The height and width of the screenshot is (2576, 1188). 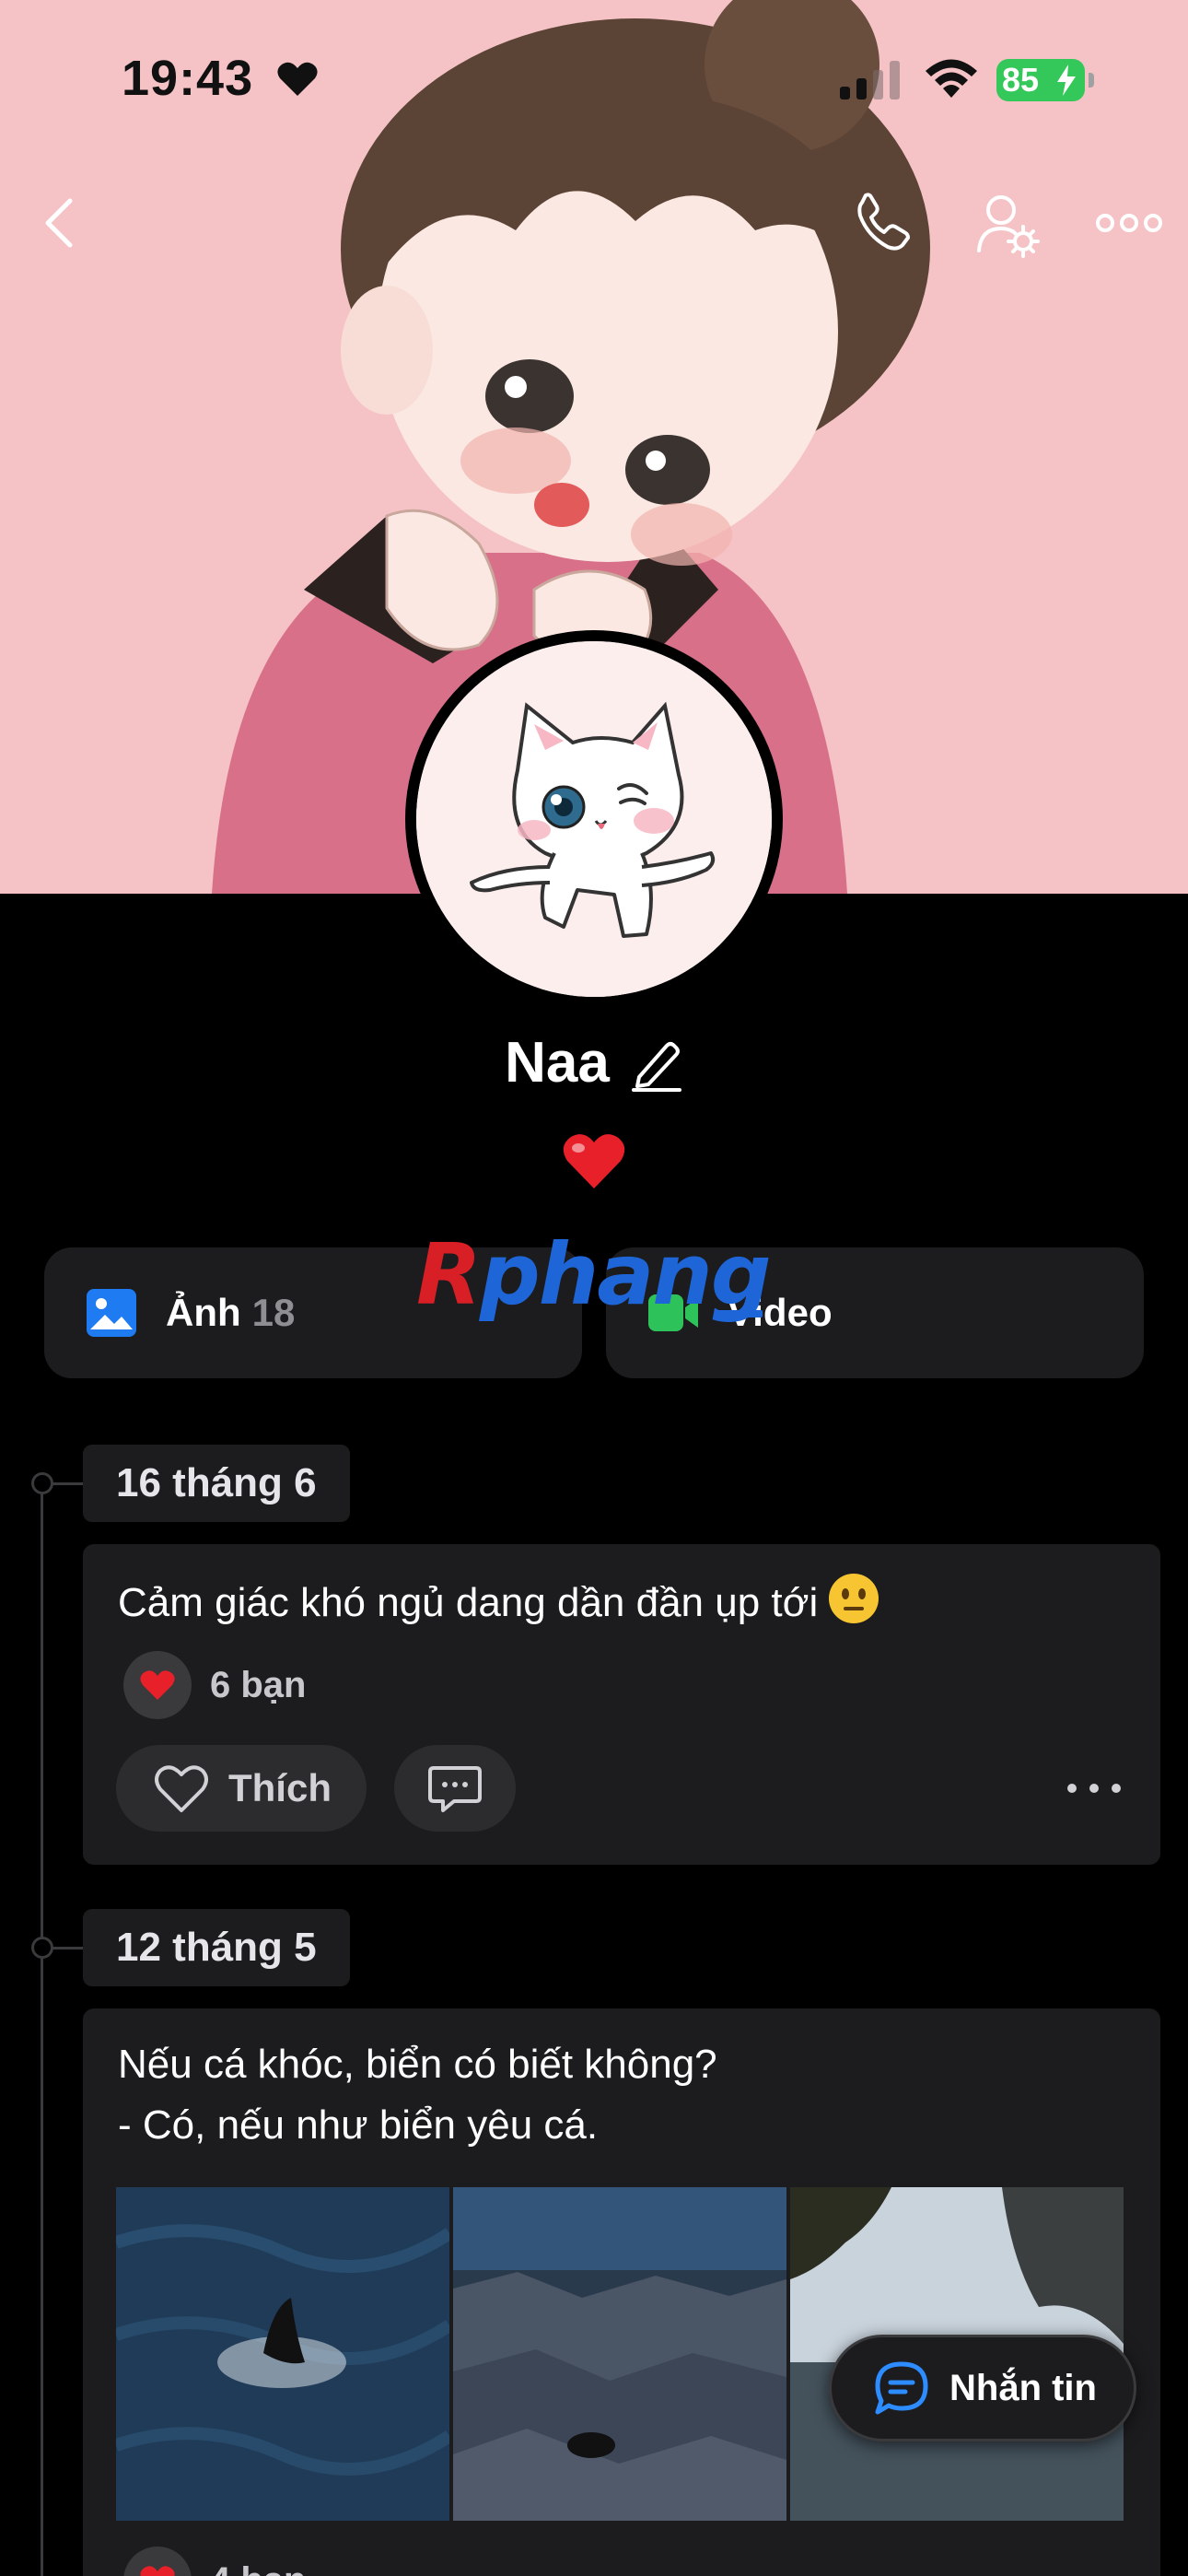 I want to click on post-text: Cảm giác khó ngủ dang dần đần ụp tới, so click(x=499, y=1602).